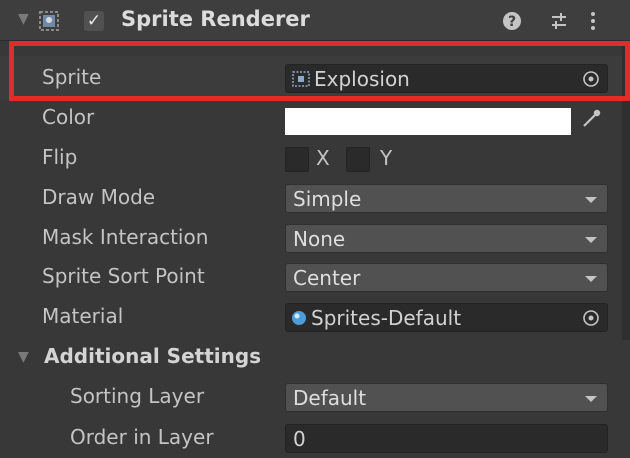 This screenshot has height=458, width=630. I want to click on sprite-sort-point-dropdown: Center, so click(446, 277).